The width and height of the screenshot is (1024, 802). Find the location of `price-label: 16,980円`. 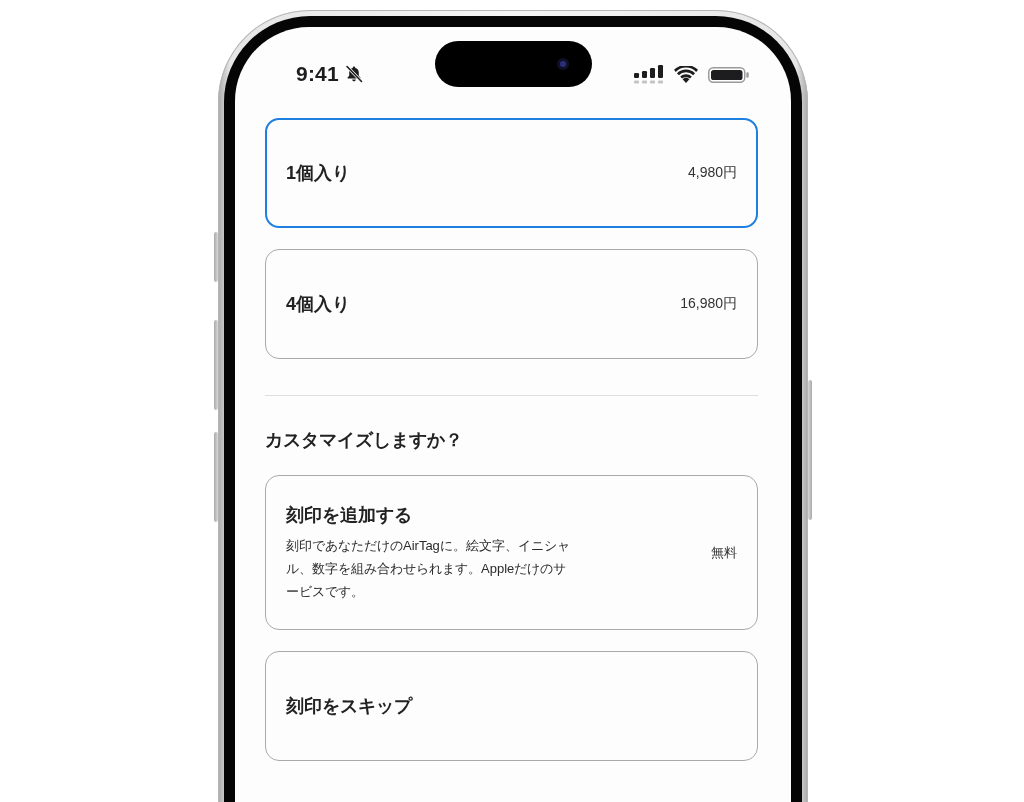

price-label: 16,980円 is located at coordinates (708, 304).